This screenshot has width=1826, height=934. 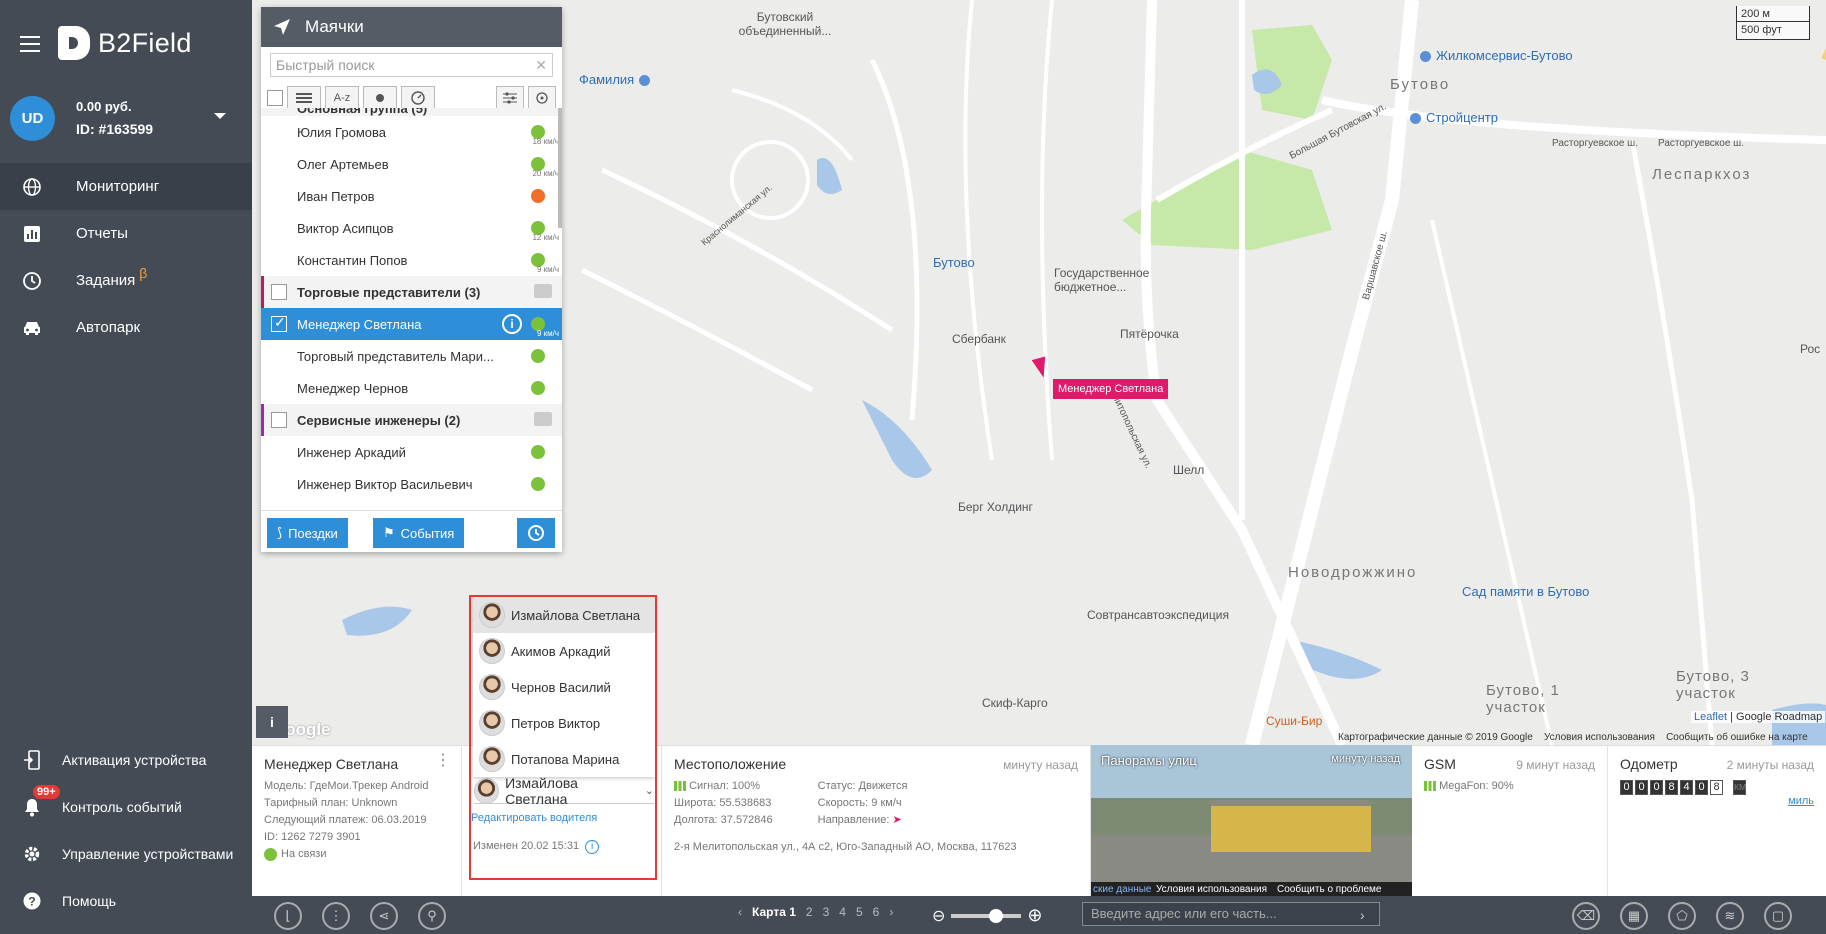 I want to click on odometer-digit: 8, so click(x=1716, y=787).